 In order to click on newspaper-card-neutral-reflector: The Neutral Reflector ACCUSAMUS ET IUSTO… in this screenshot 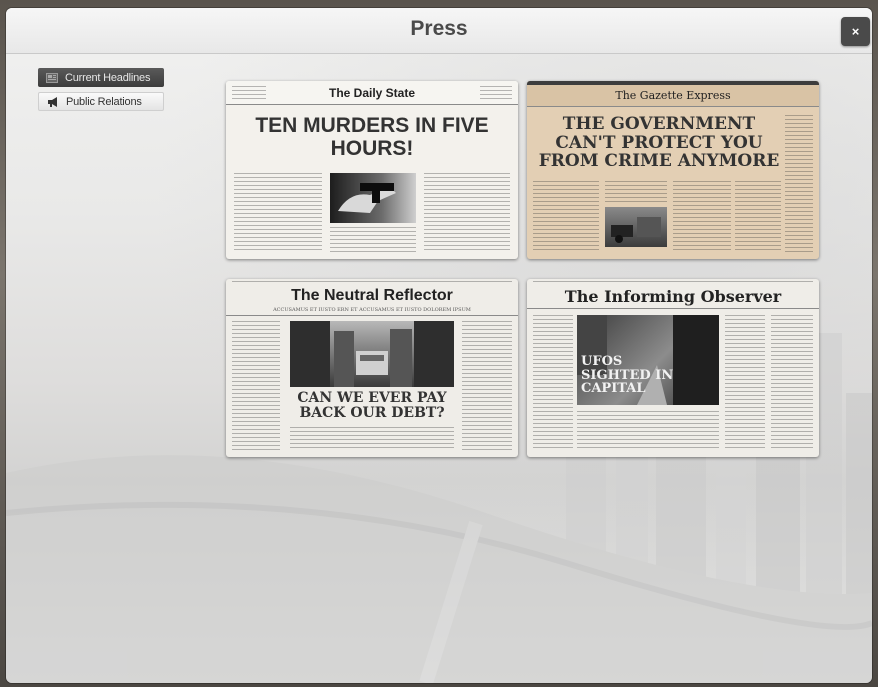, I will do `click(372, 368)`.